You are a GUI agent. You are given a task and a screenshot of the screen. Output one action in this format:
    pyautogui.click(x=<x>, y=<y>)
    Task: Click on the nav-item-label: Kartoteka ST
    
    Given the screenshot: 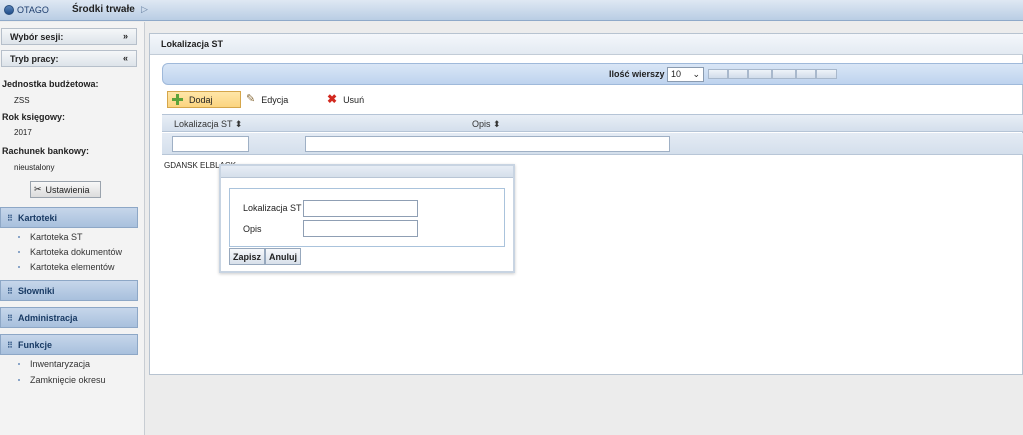 What is the action you would take?
    pyautogui.click(x=56, y=237)
    